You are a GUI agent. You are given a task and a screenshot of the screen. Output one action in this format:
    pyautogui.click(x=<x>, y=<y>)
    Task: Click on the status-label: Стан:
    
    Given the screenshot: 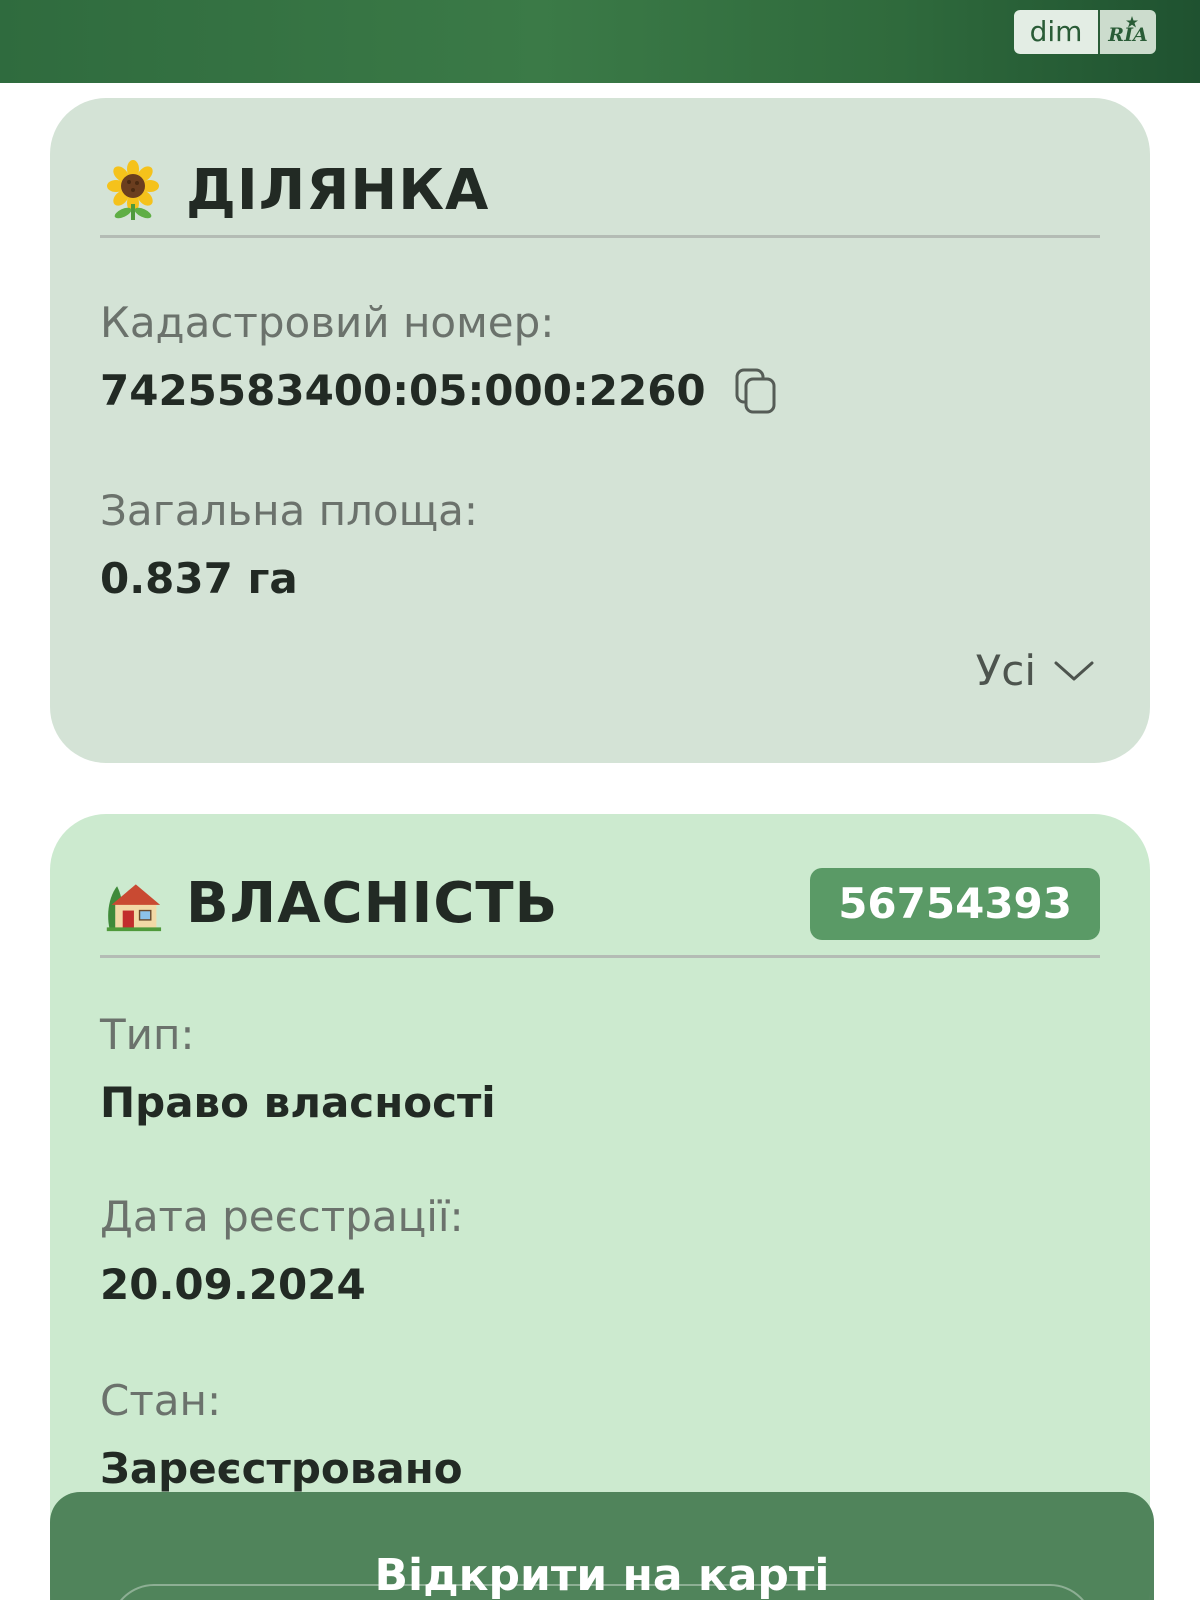 What is the action you would take?
    pyautogui.click(x=161, y=1400)
    